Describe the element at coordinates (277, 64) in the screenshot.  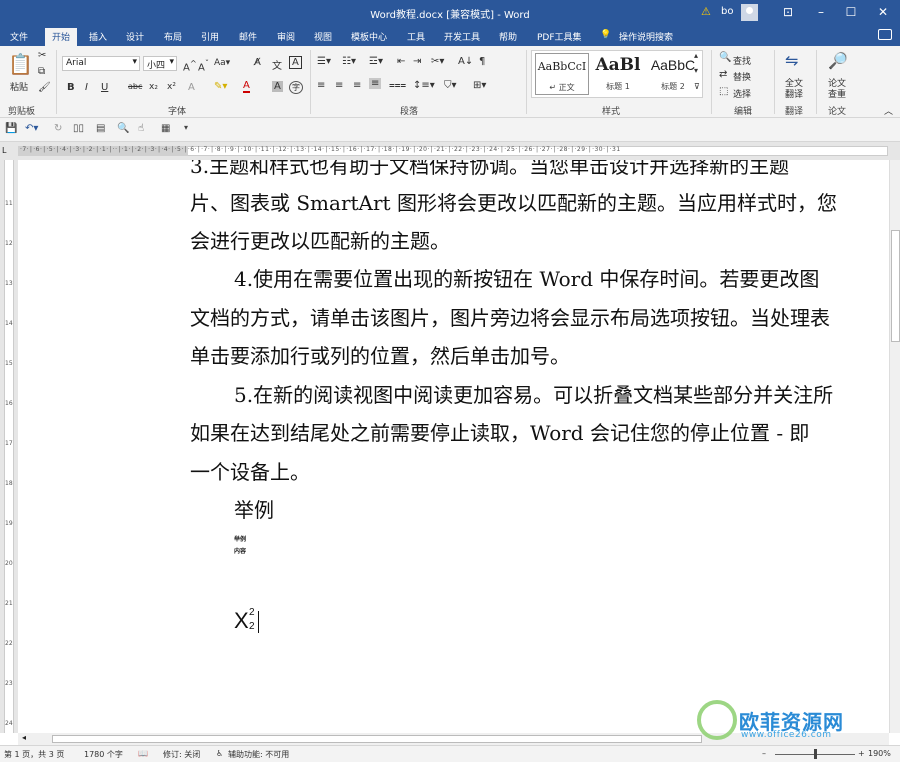
I see `phonetic-icon: 文` at that location.